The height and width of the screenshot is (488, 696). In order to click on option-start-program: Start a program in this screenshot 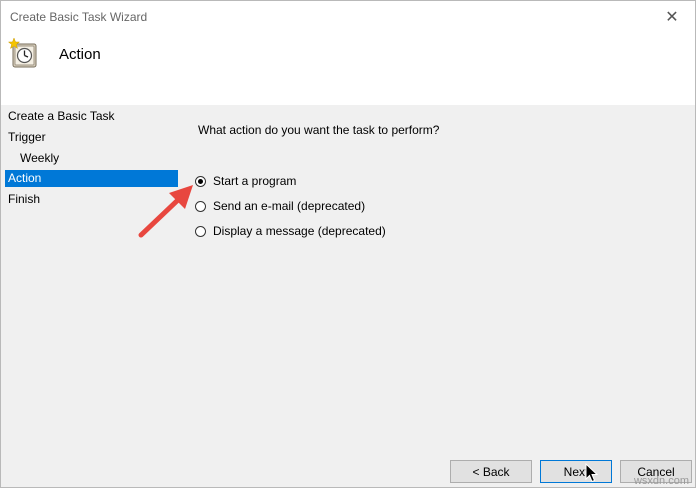, I will do `click(245, 181)`.